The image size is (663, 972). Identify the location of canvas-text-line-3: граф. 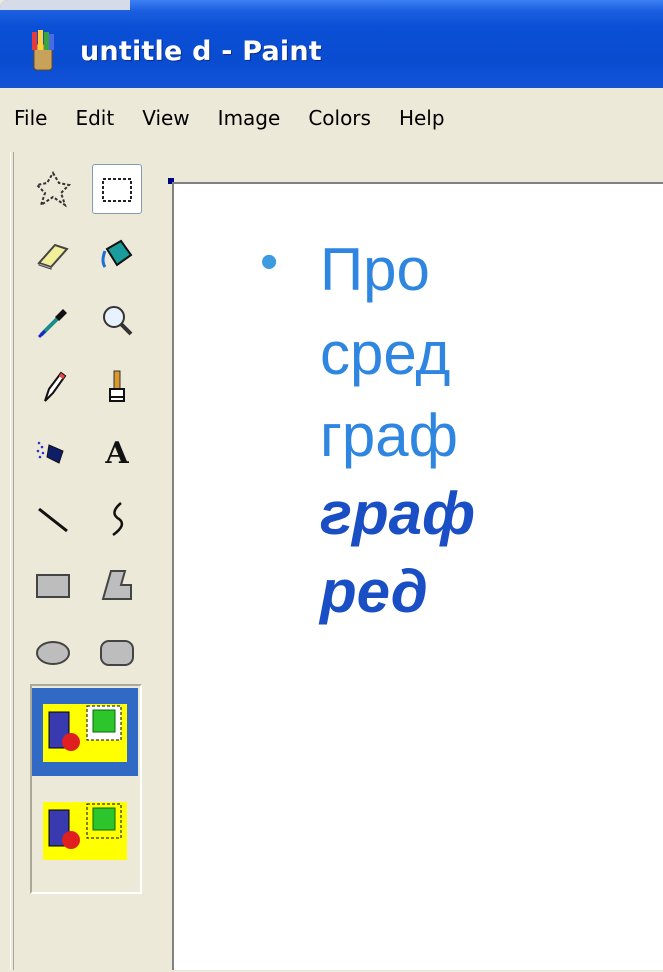
(389, 435).